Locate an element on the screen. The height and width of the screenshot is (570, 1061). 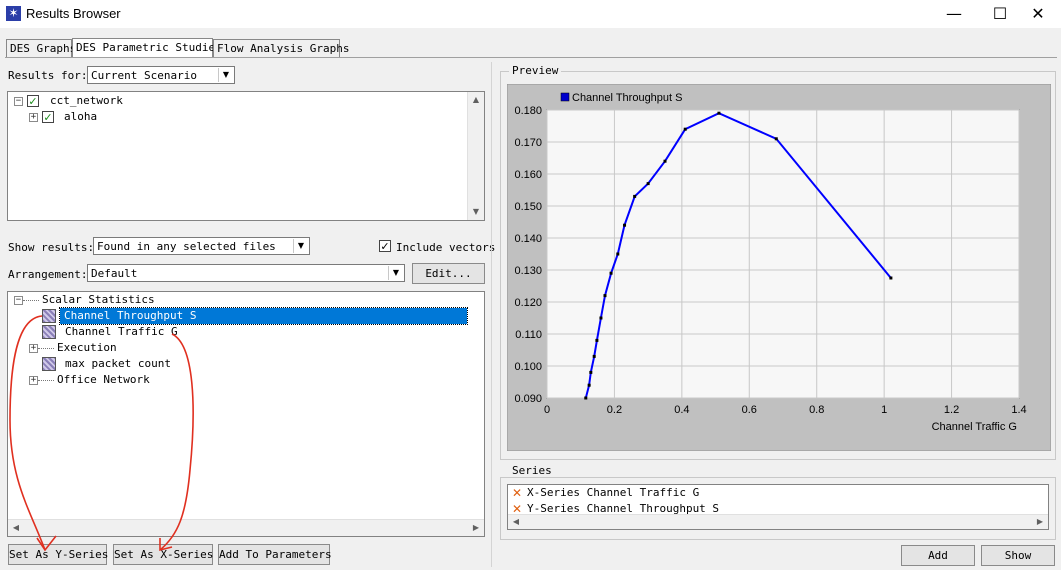
tree-item-aloha: aloha is located at coordinates (80, 117).